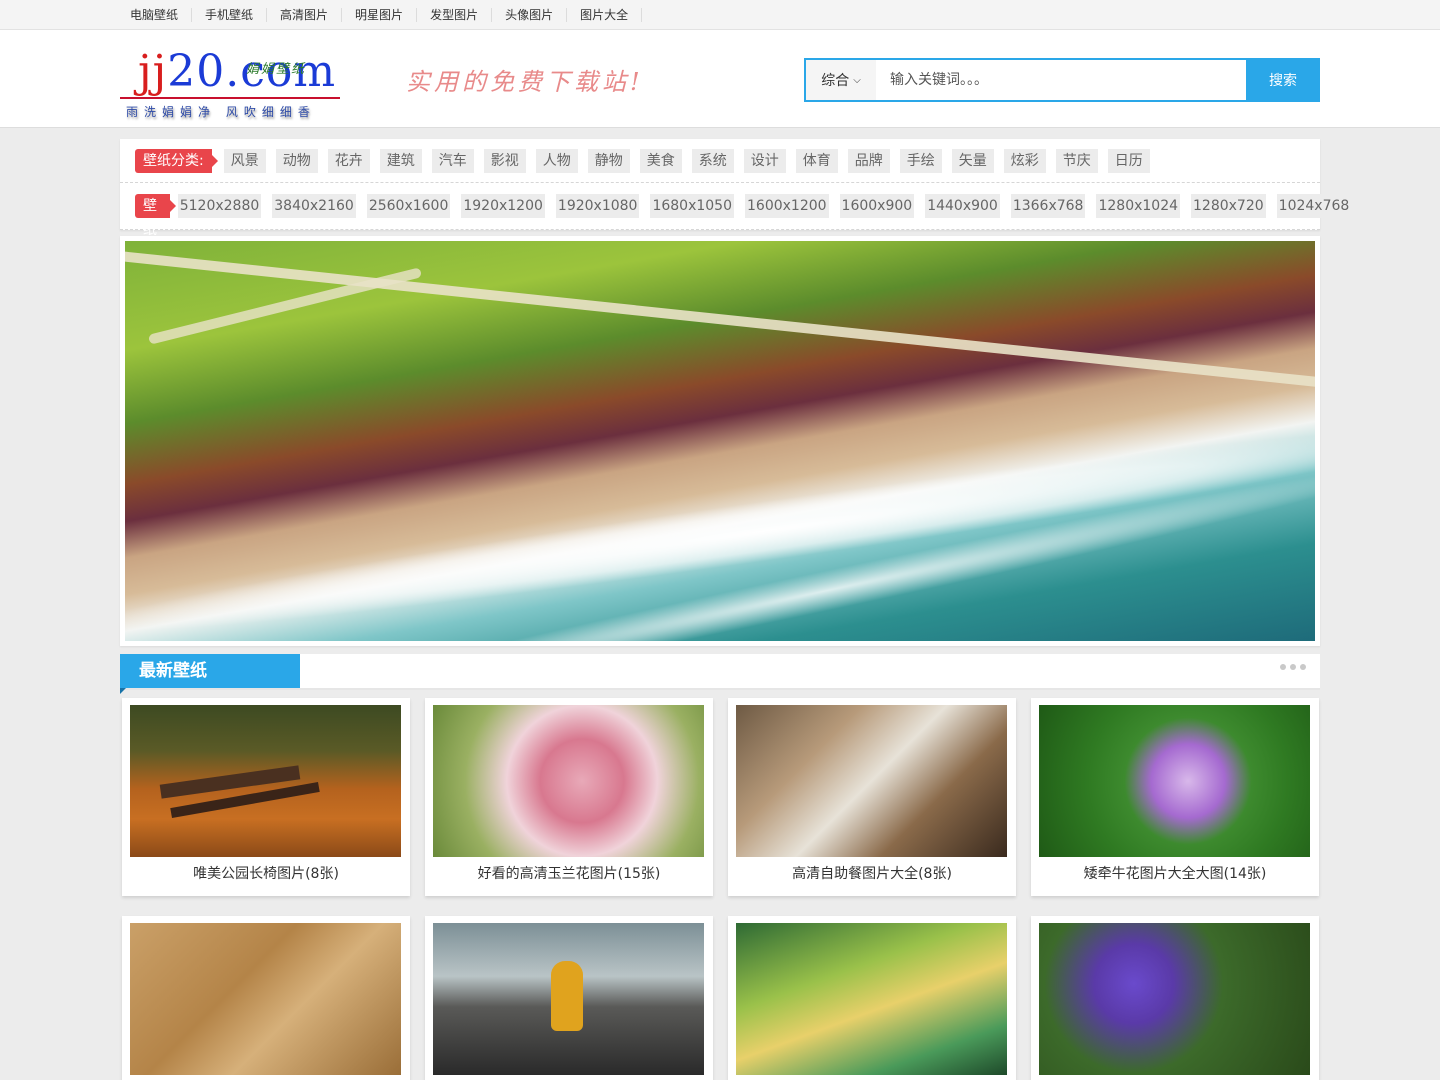 This screenshot has height=1080, width=1440. I want to click on top-nav: 电脑壁纸 手机壁纸 高清图片 明星图片 发型图片 头像图片 图片大全, so click(720, 15).